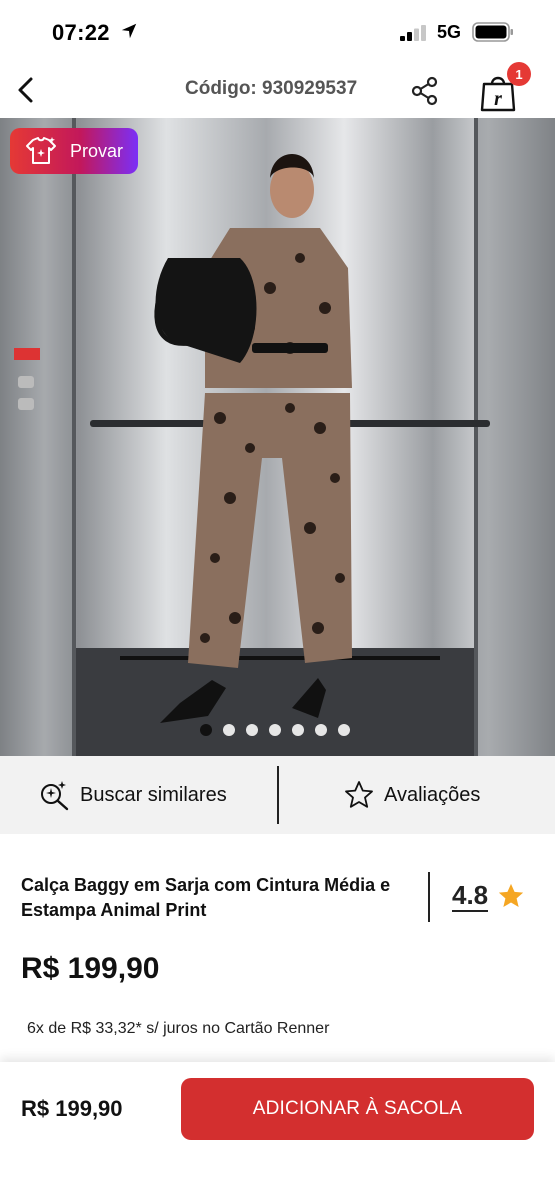 This screenshot has height=1200, width=555. I want to click on carousel-indicator, so click(275, 730).